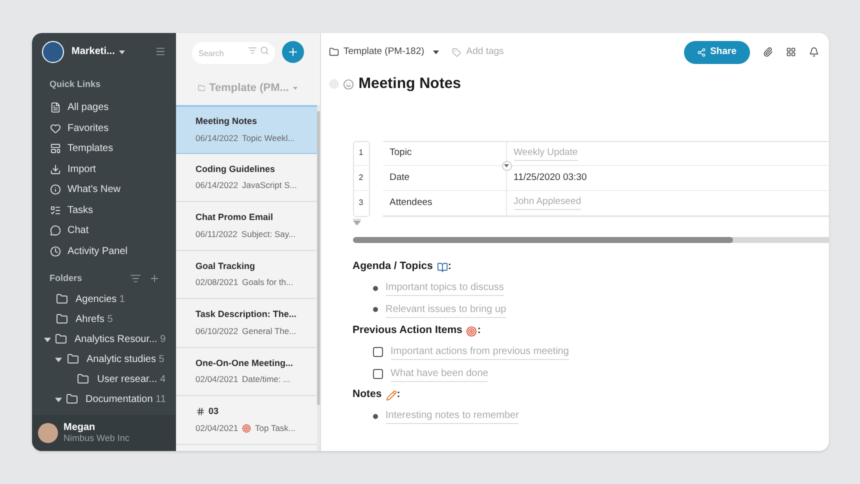 This screenshot has width=860, height=484. Describe the element at coordinates (217, 331) in the screenshot. I see `page-date: 06/10/2022` at that location.